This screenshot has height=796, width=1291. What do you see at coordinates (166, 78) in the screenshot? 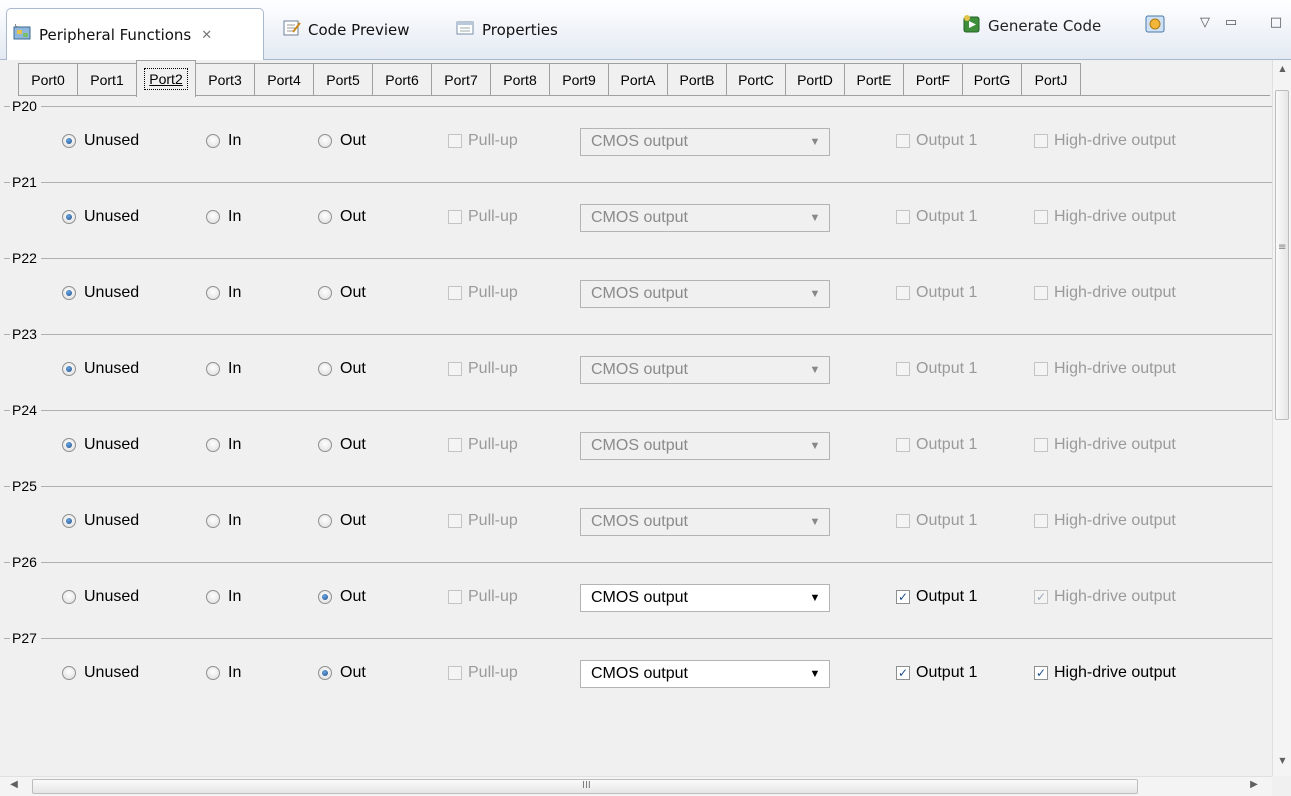
I see `tab-port2: Port2` at bounding box center [166, 78].